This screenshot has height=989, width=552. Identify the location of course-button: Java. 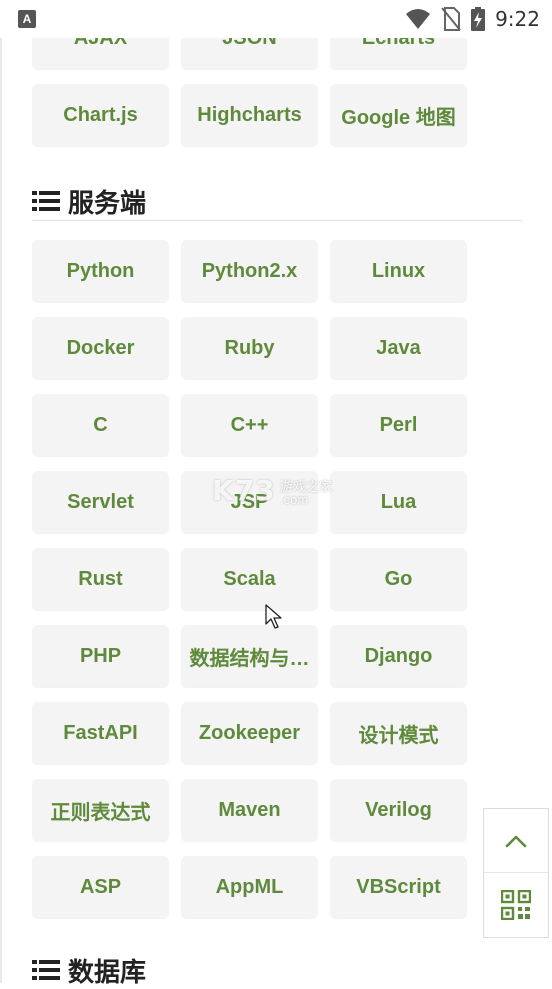
(398, 348).